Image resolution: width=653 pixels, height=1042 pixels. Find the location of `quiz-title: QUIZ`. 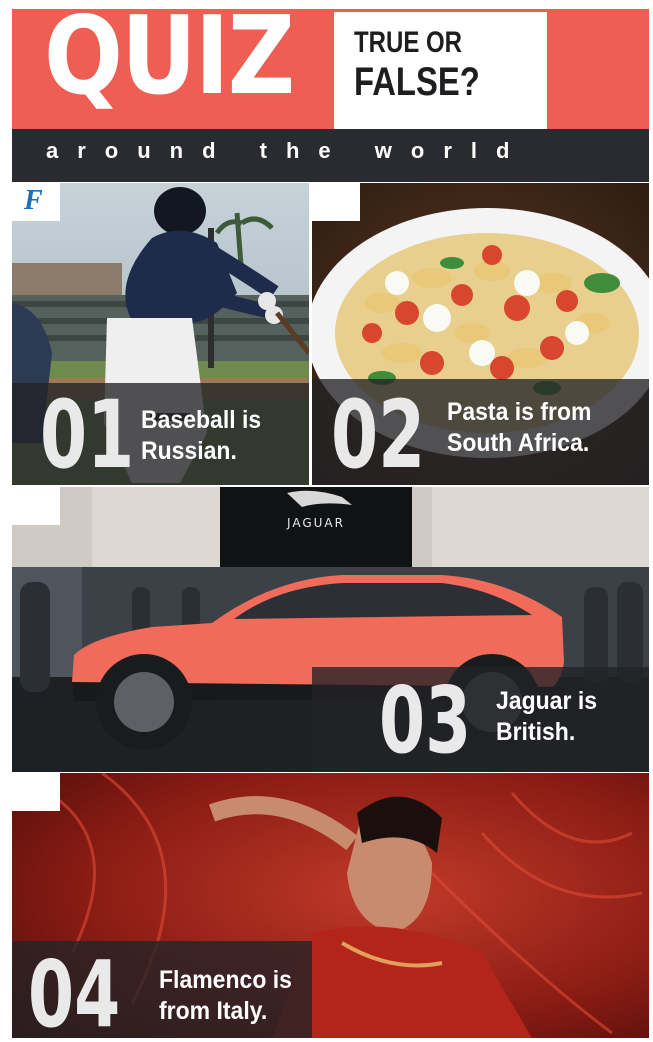

quiz-title: QUIZ is located at coordinates (169, 59).